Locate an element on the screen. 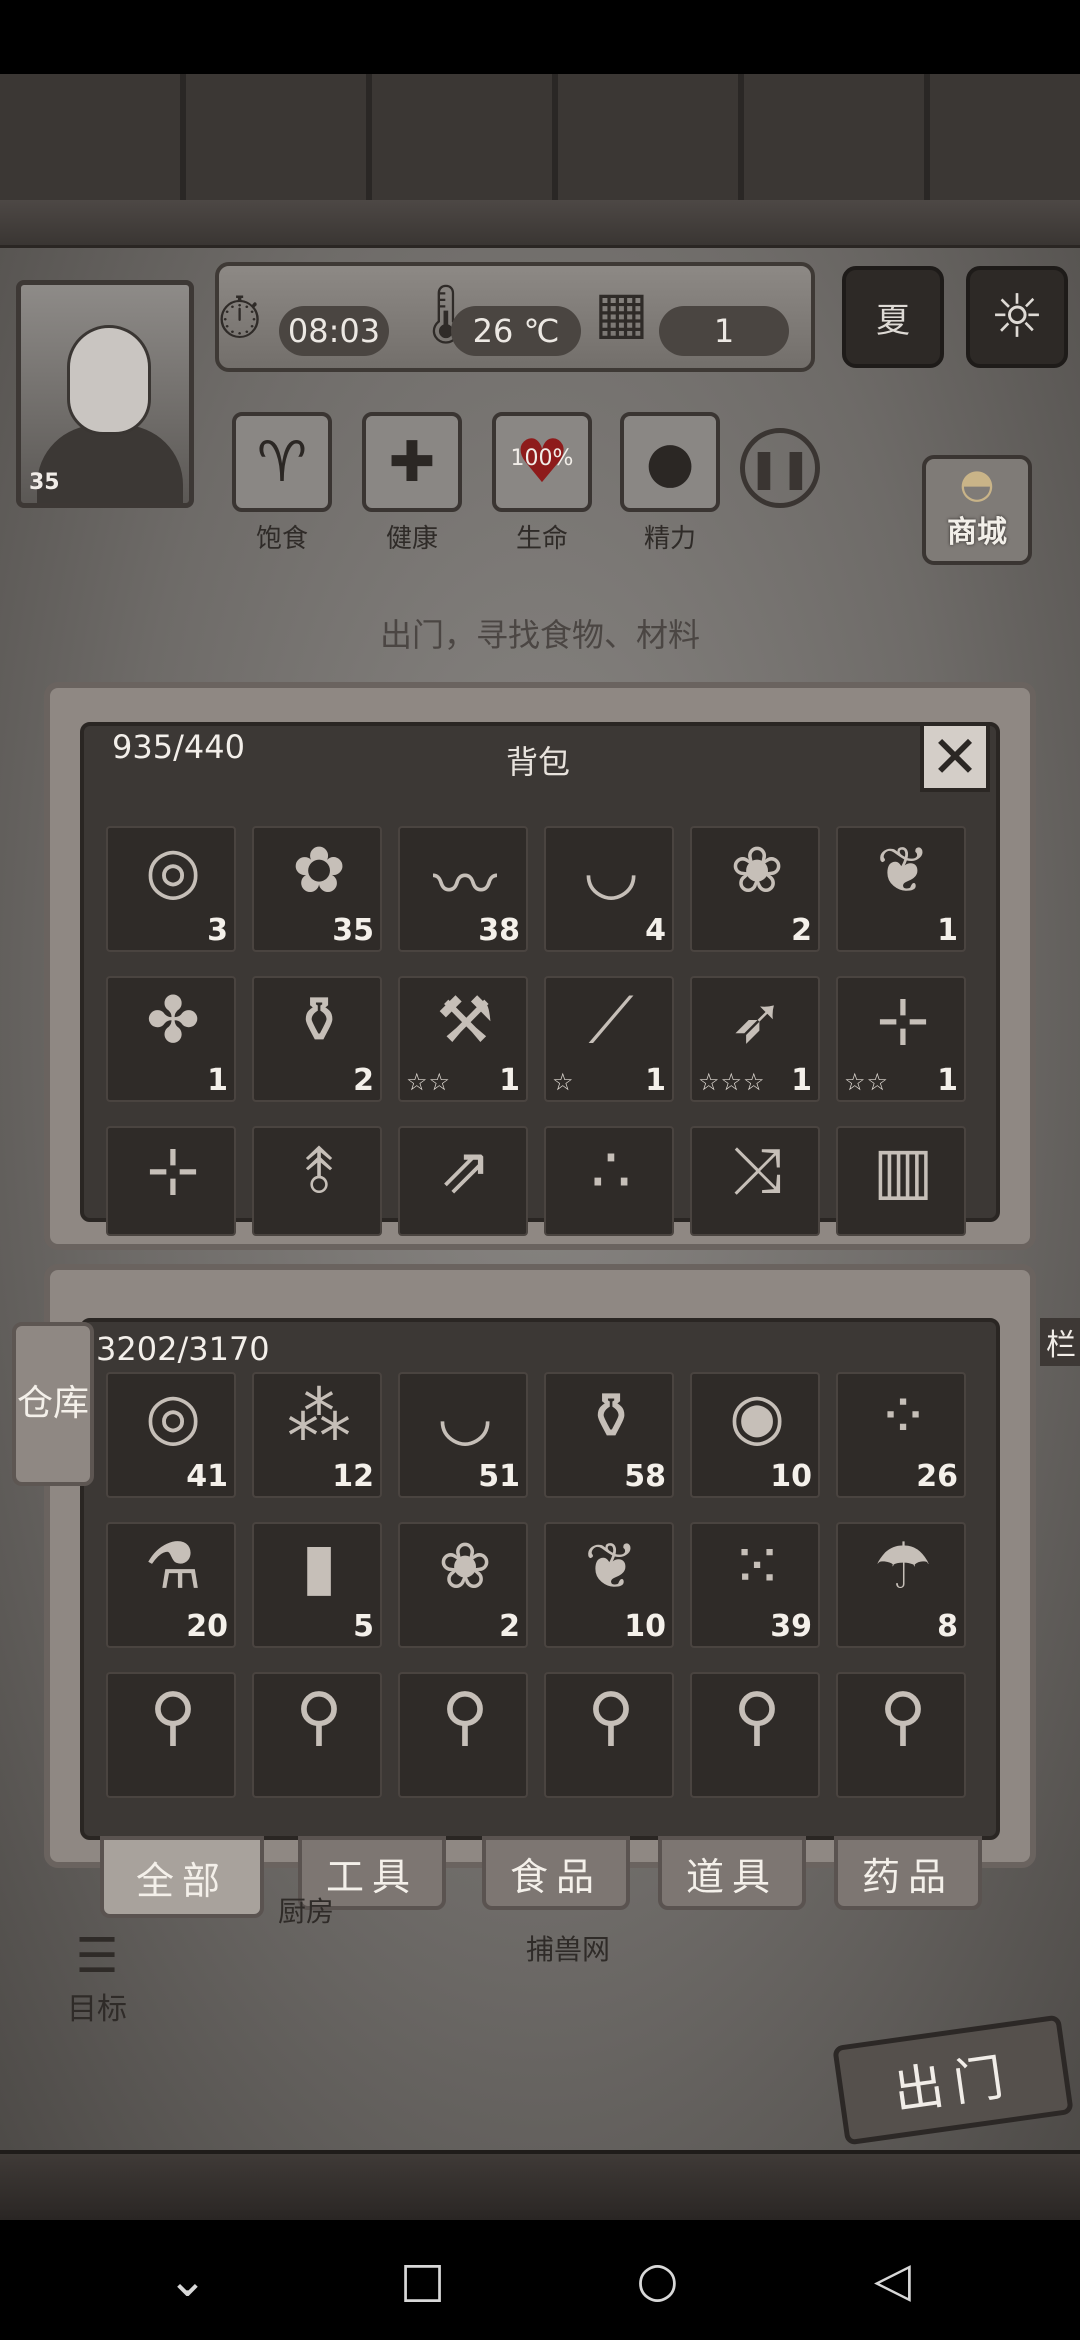 This screenshot has width=1080, height=2340. inventory-slot: ⚱ 58 is located at coordinates (609, 1435).